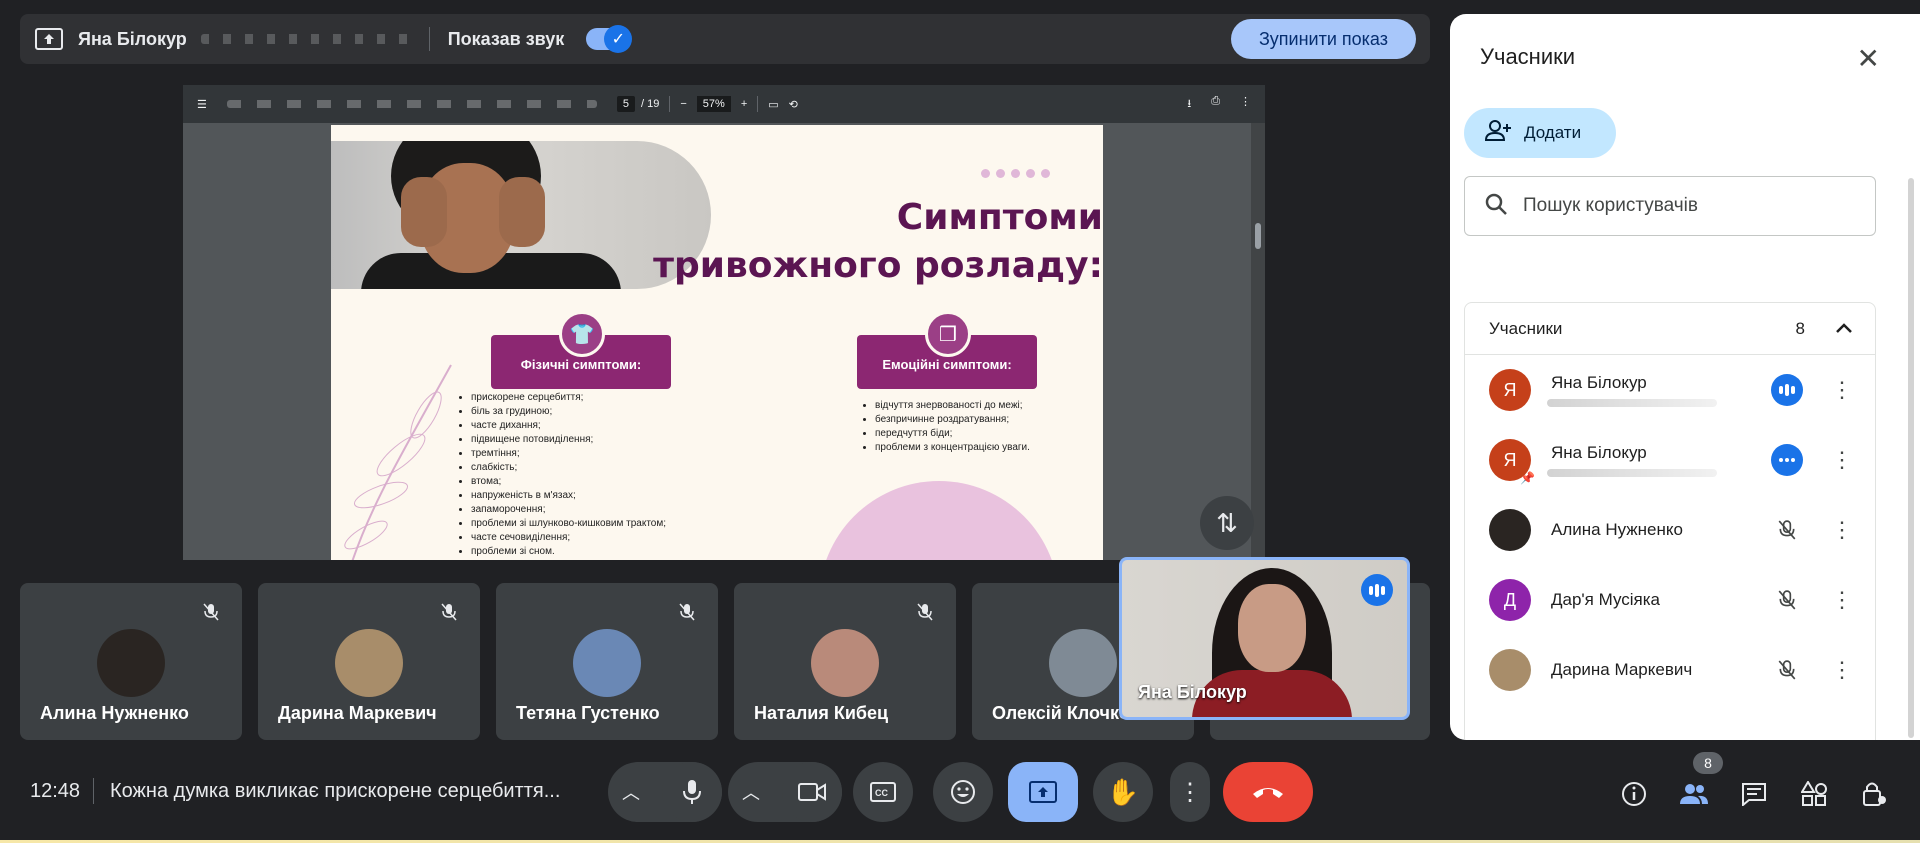 This screenshot has height=843, width=1920. What do you see at coordinates (793, 104) in the screenshot?
I see `rotate-icon: ⟲` at bounding box center [793, 104].